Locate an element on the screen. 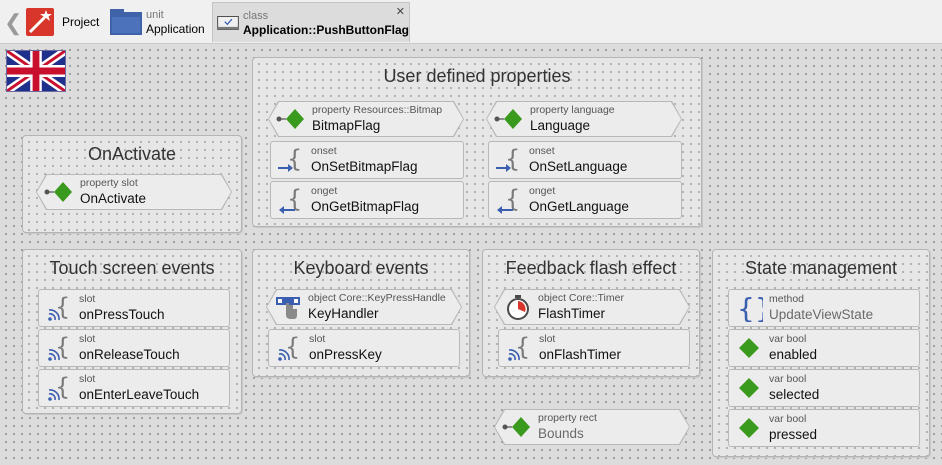 Image resolution: width=942 pixels, height=465 pixels. key-handler-icon is located at coordinates (288, 307).